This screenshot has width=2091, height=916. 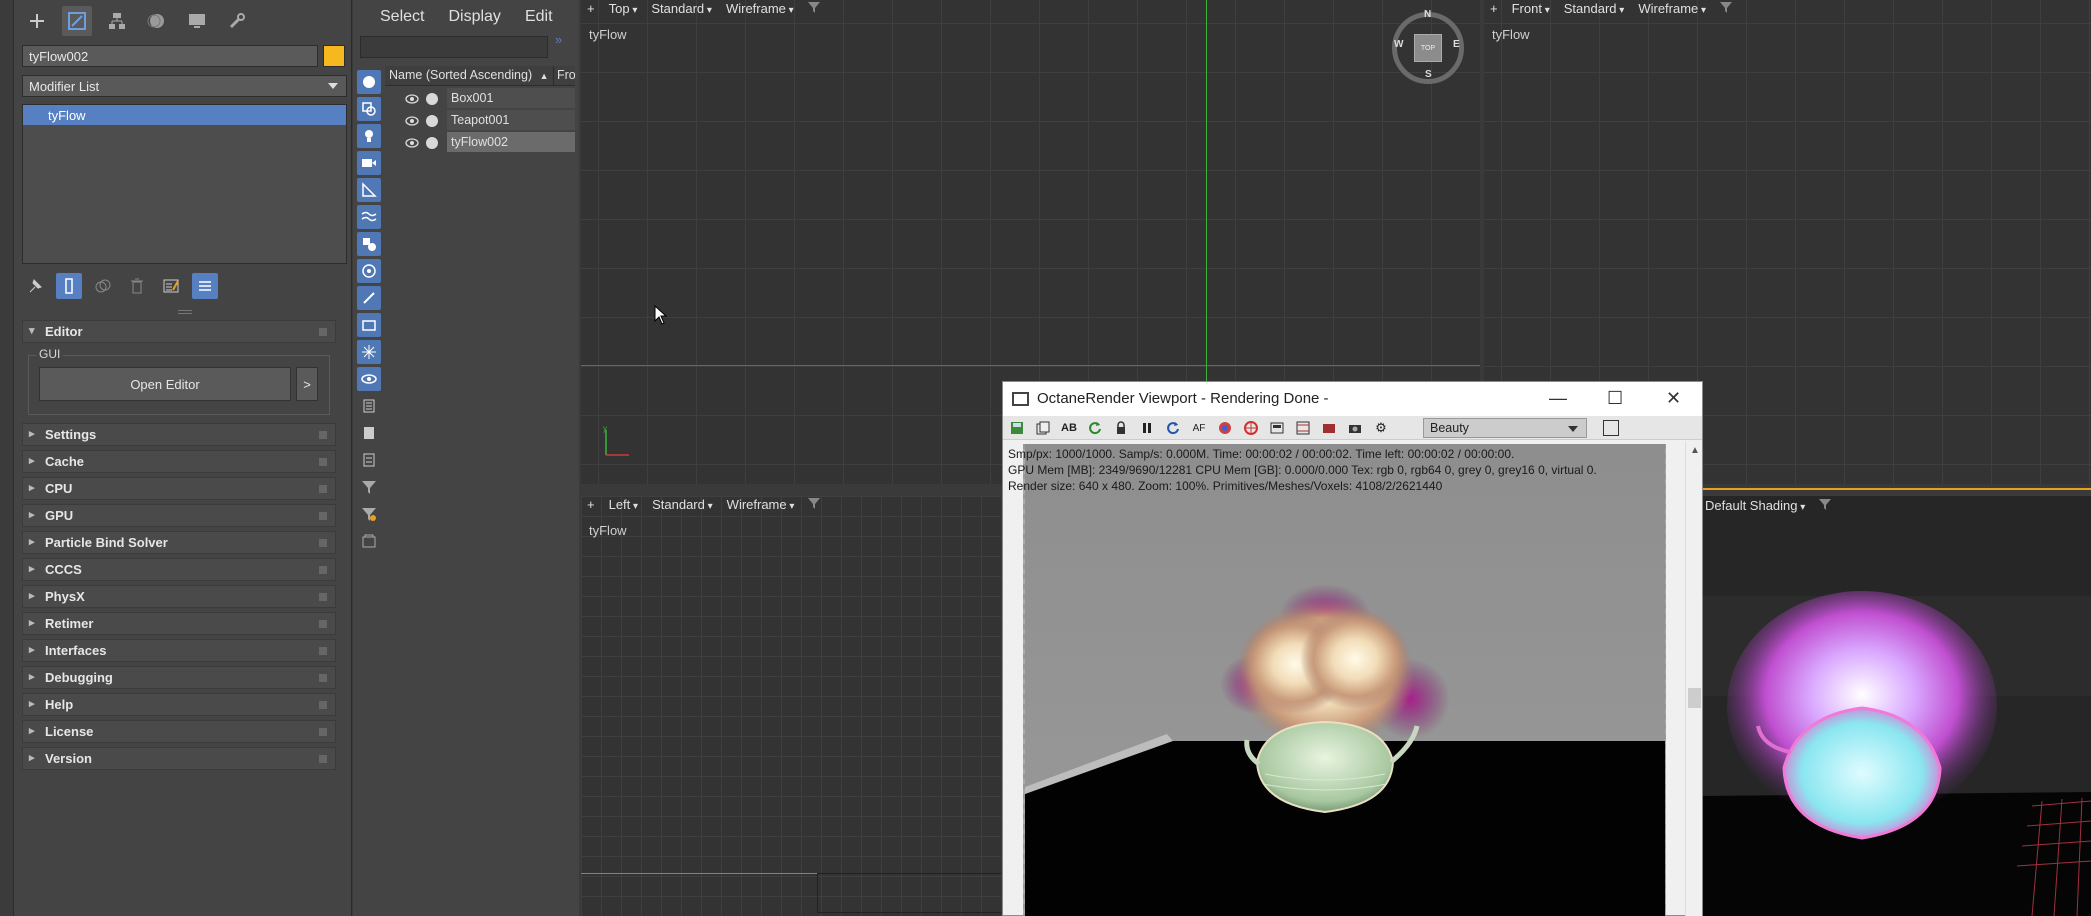 I want to click on object-name-label: Teapot001, so click(x=502, y=120).